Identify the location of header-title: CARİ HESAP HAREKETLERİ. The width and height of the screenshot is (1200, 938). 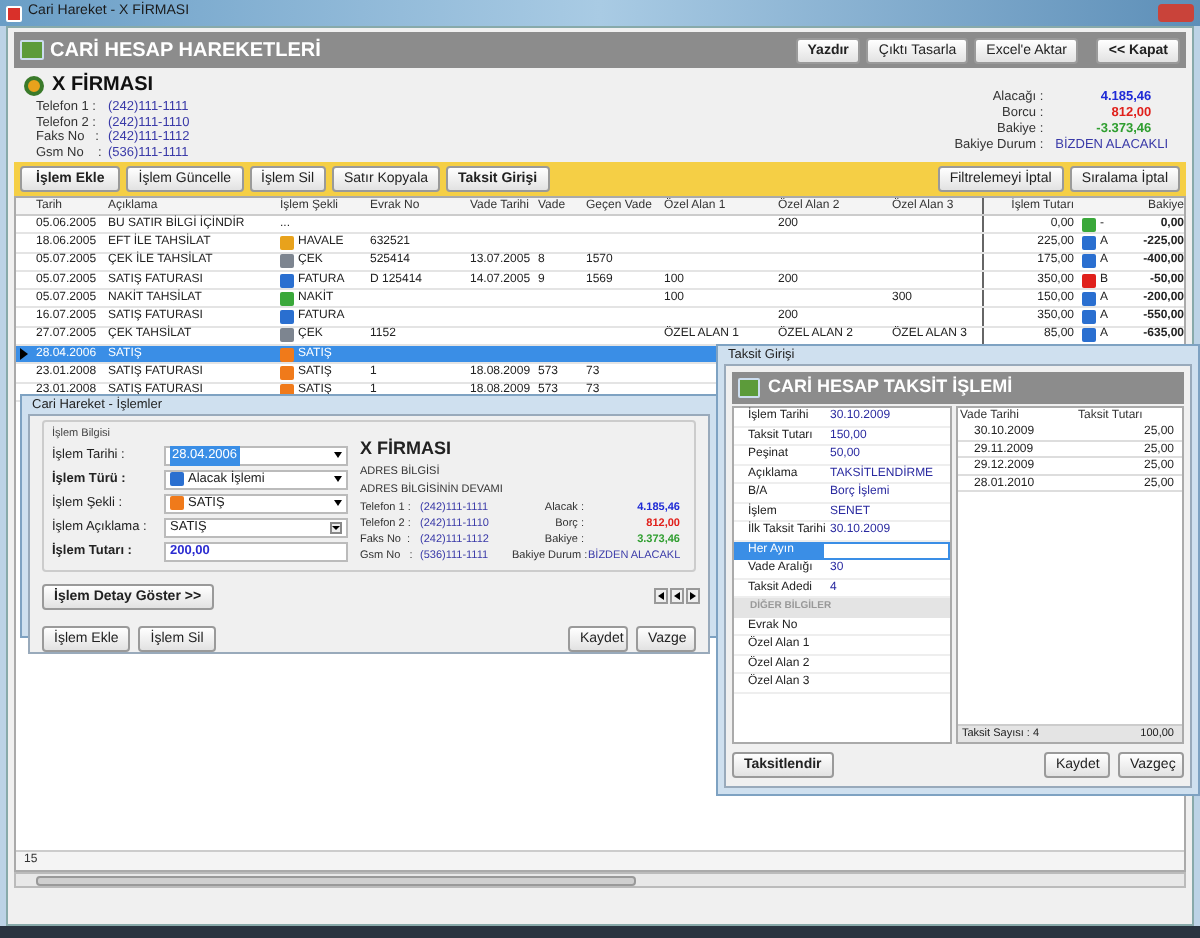
(185, 50).